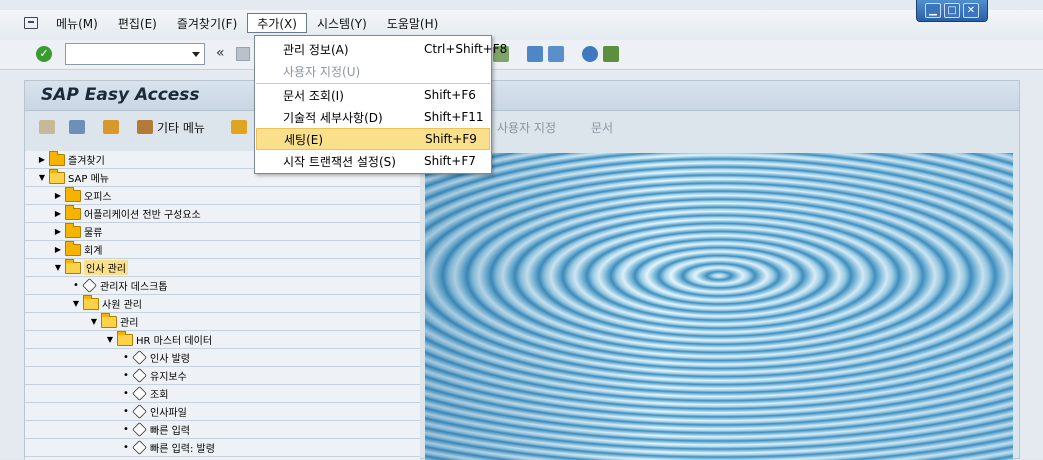  What do you see at coordinates (222, 376) in the screenshot?
I see `tree-node: • 유지보수` at bounding box center [222, 376].